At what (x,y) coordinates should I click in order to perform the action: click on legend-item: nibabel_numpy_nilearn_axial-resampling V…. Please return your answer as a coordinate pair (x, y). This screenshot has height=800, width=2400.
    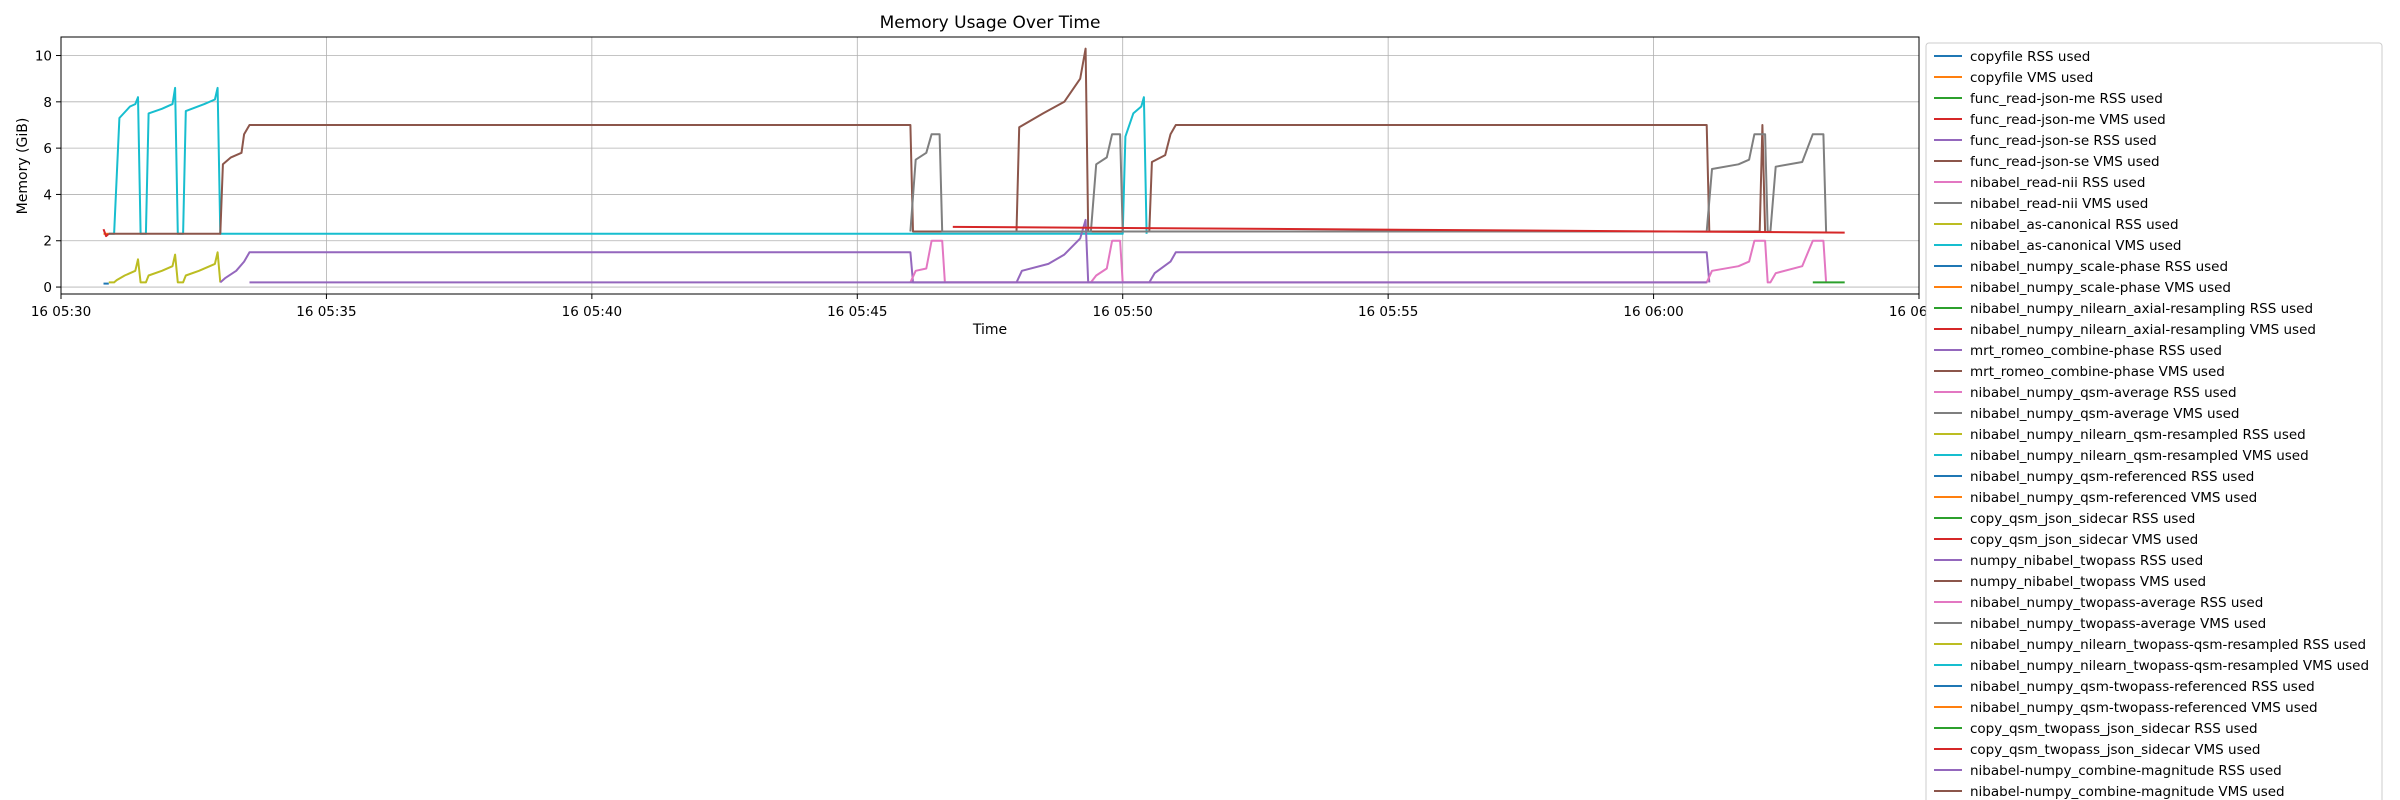
    Looking at the image, I should click on (2143, 330).